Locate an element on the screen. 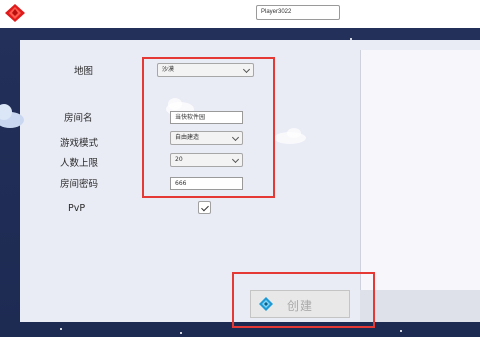 This screenshot has height=337, width=480. password-label: 房间密码 is located at coordinates (79, 184).